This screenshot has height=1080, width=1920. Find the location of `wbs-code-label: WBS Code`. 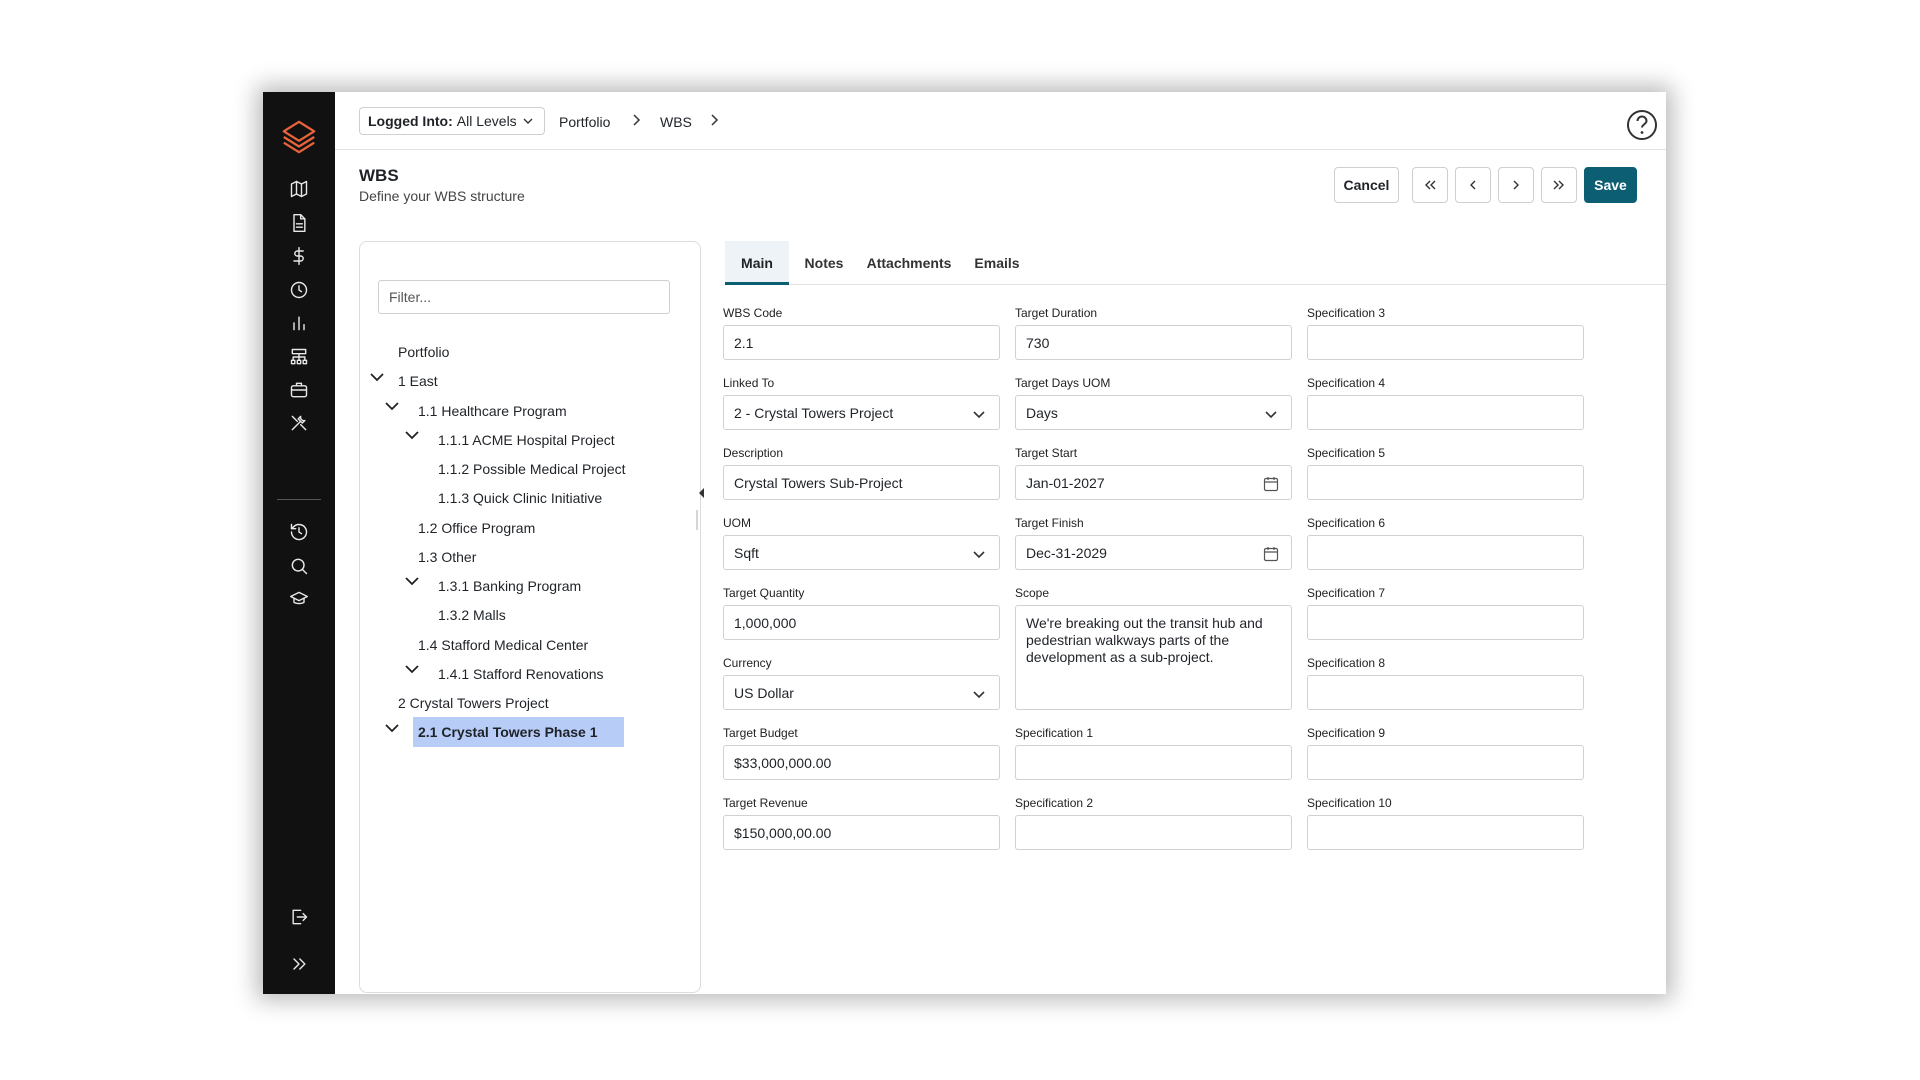

wbs-code-label: WBS Code is located at coordinates (753, 313).